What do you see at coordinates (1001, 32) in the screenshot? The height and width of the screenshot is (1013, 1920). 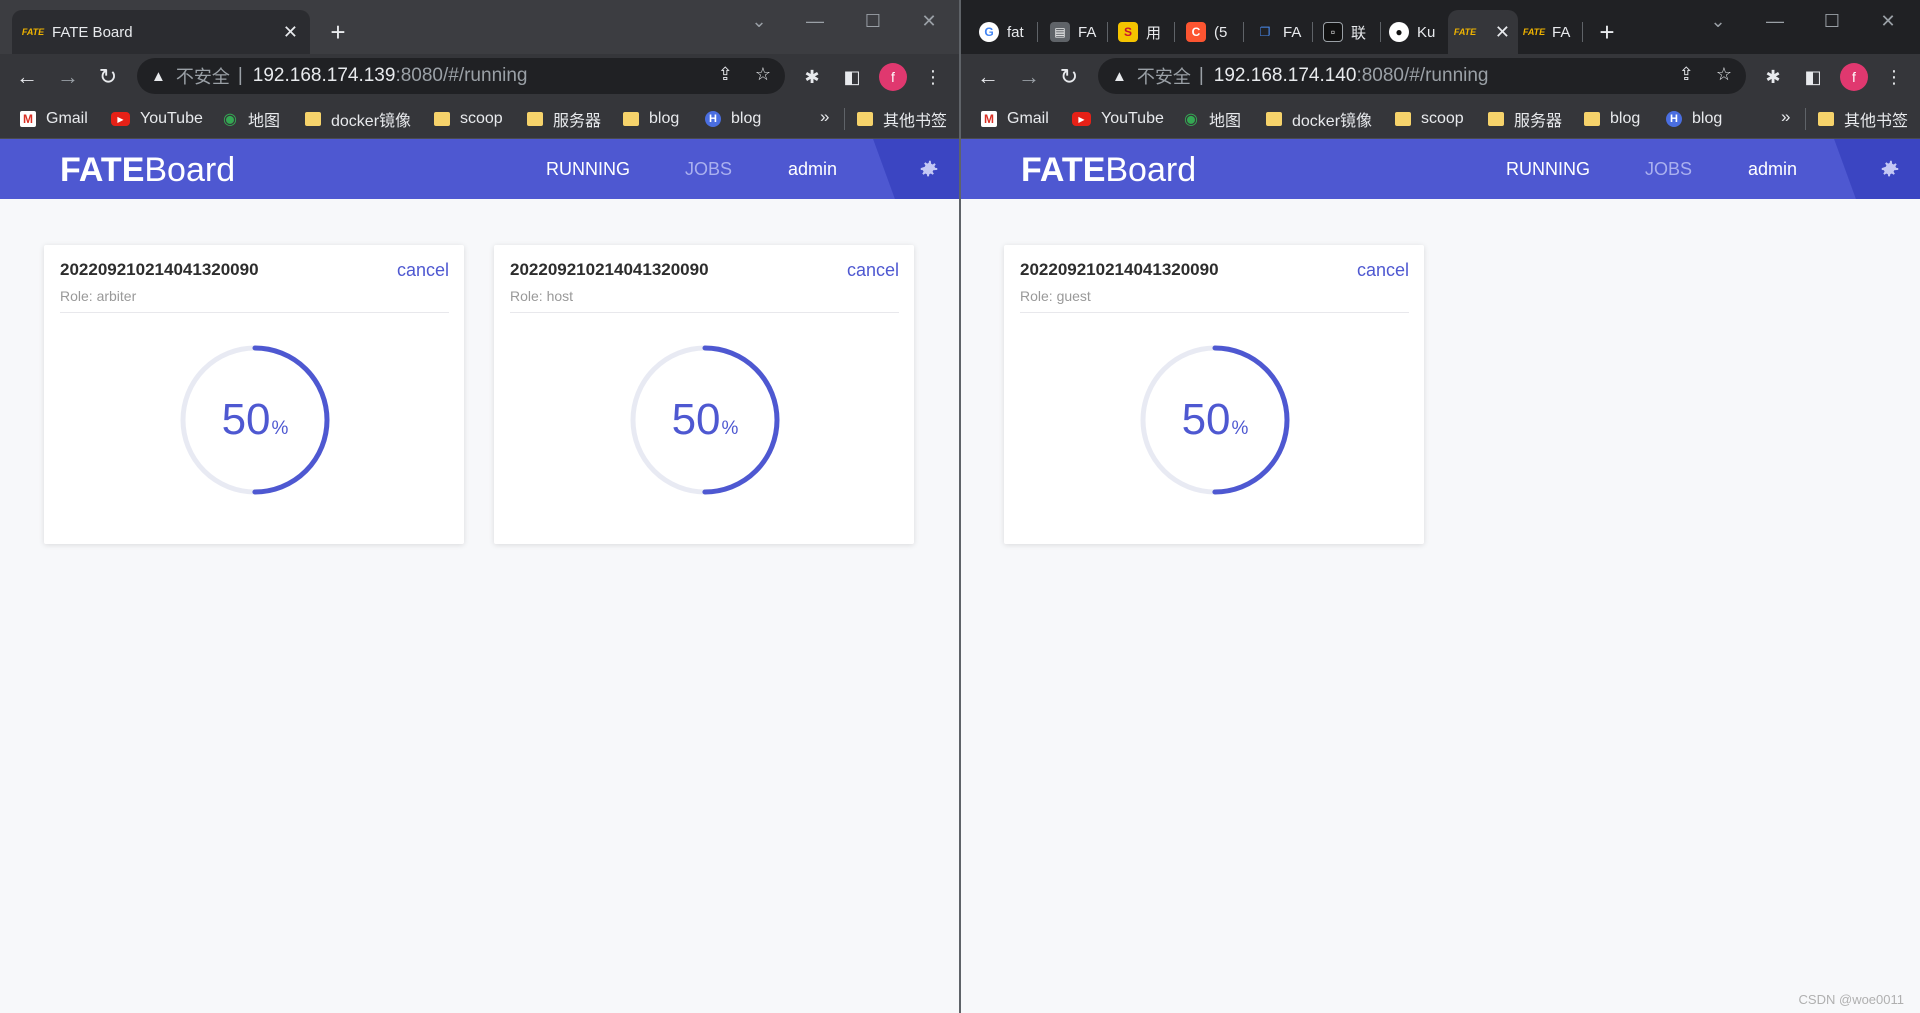 I see `tab-google: Gfat` at bounding box center [1001, 32].